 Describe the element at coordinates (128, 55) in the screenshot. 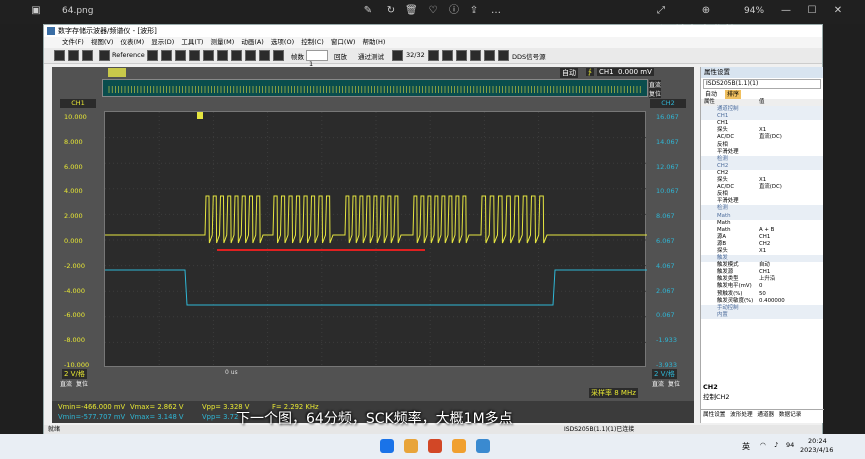

I see `reference-button: Reference` at that location.